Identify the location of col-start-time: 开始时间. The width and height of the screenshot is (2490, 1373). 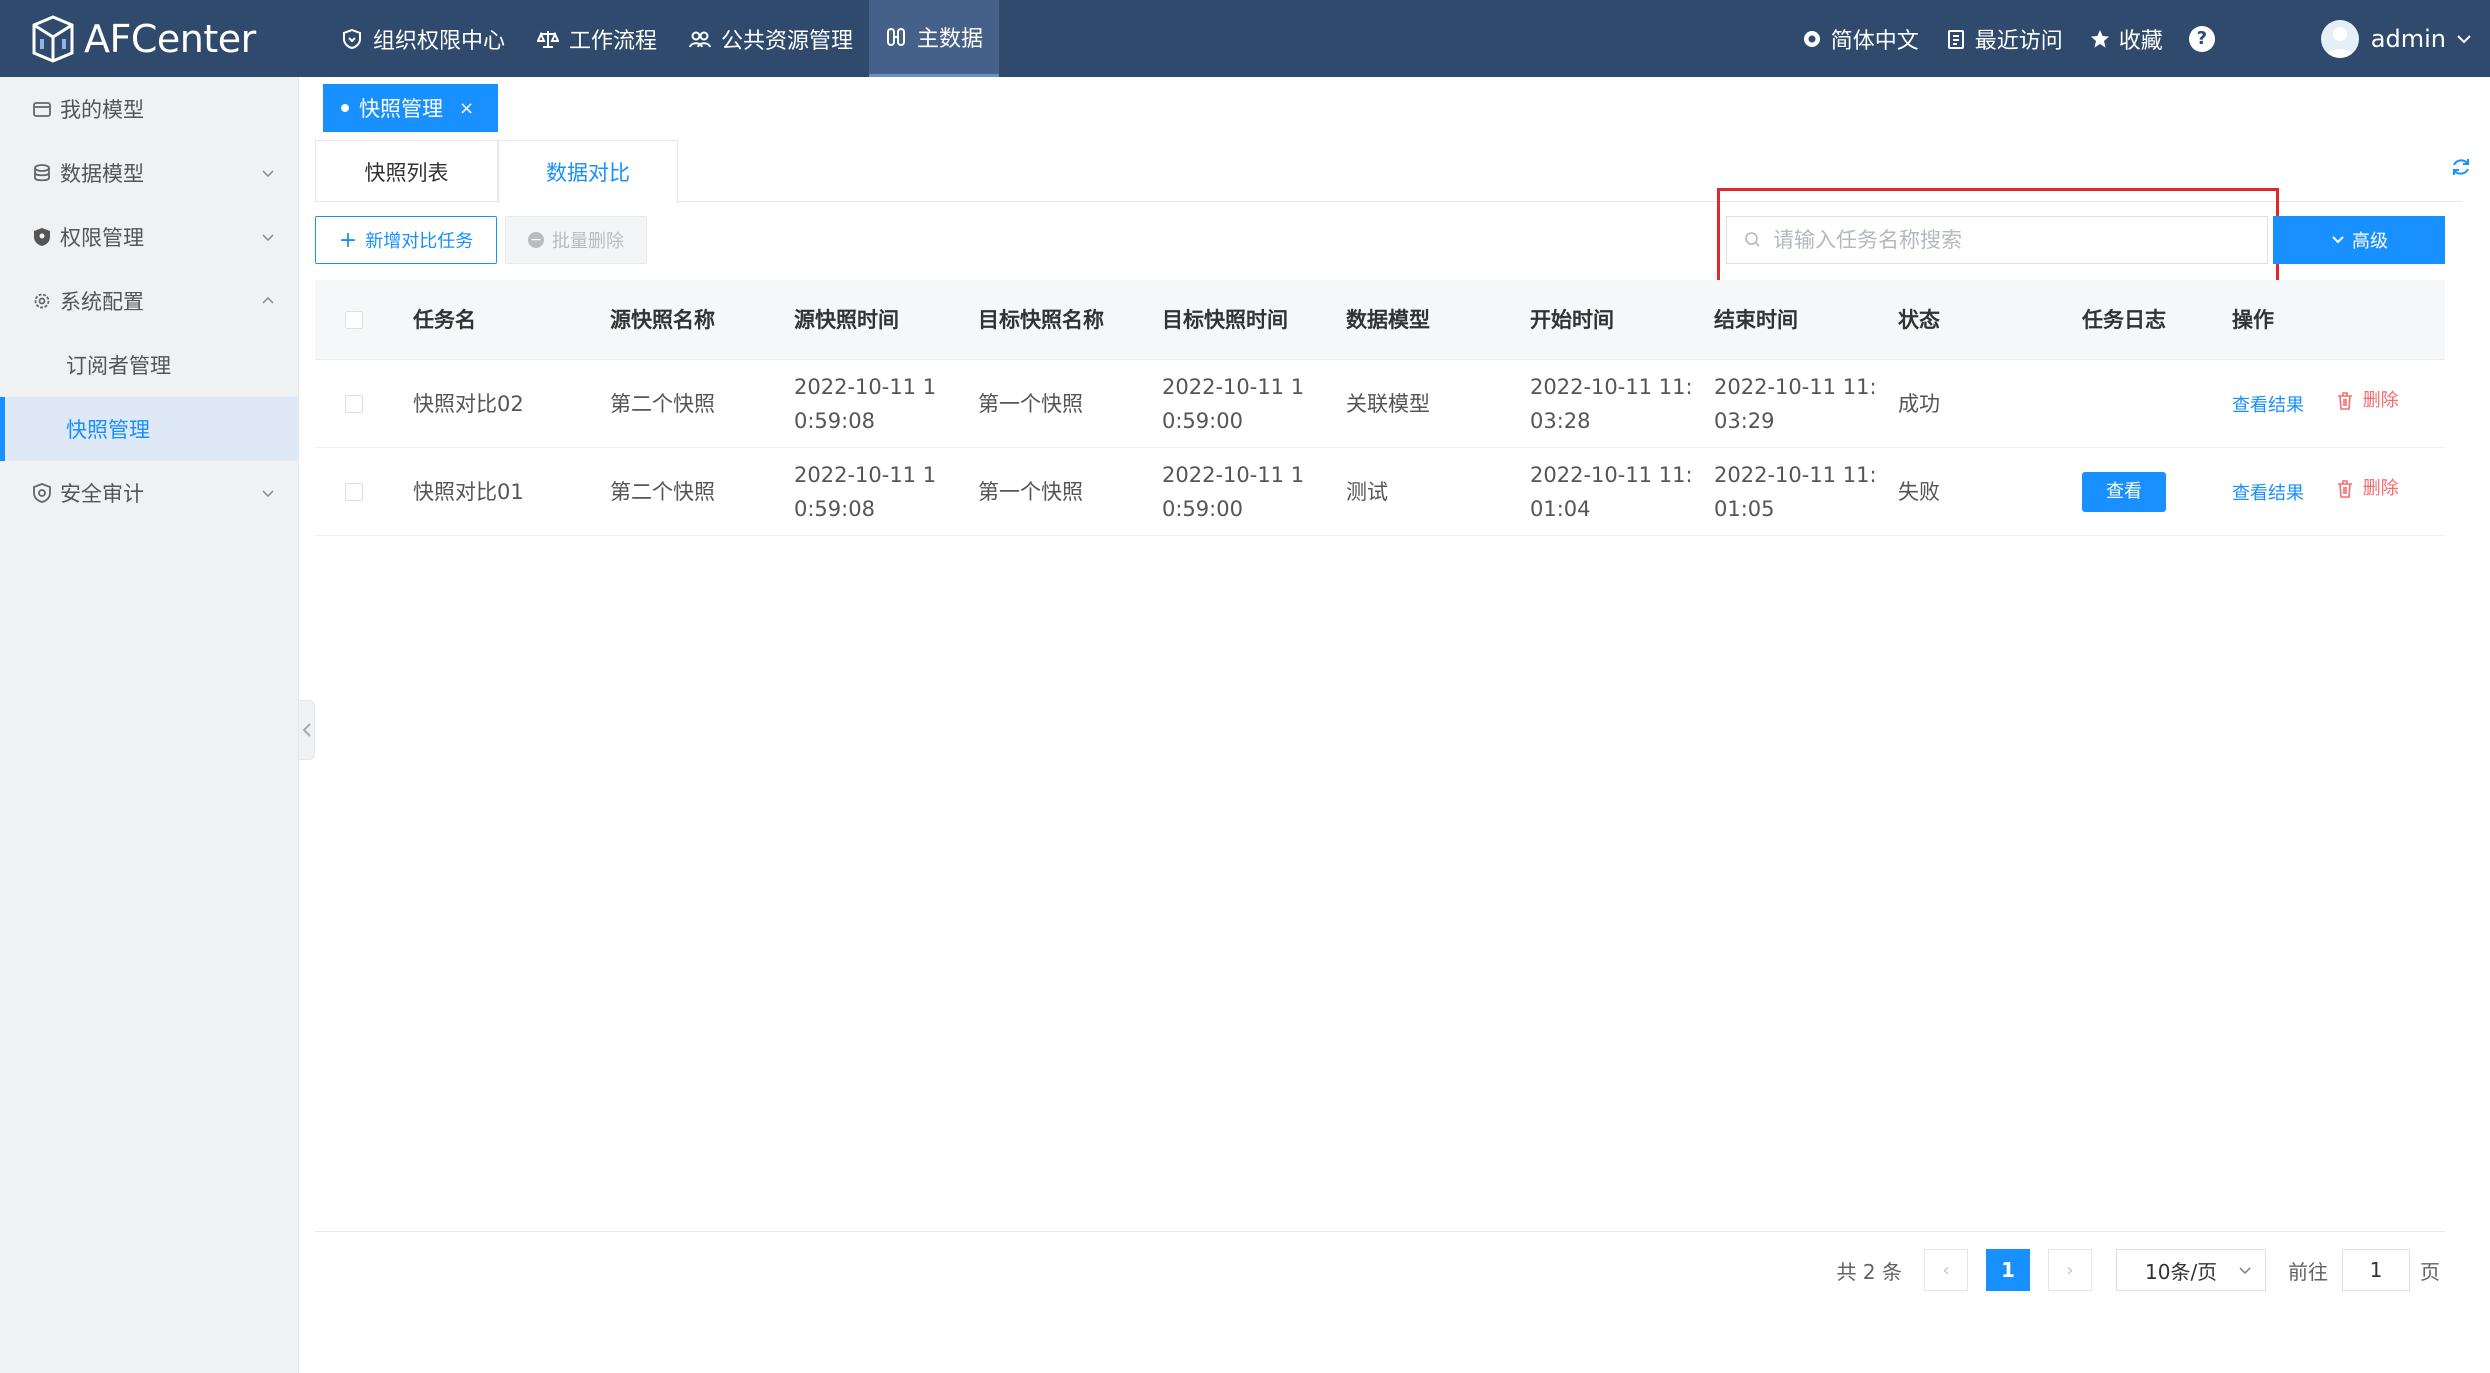
(1572, 319).